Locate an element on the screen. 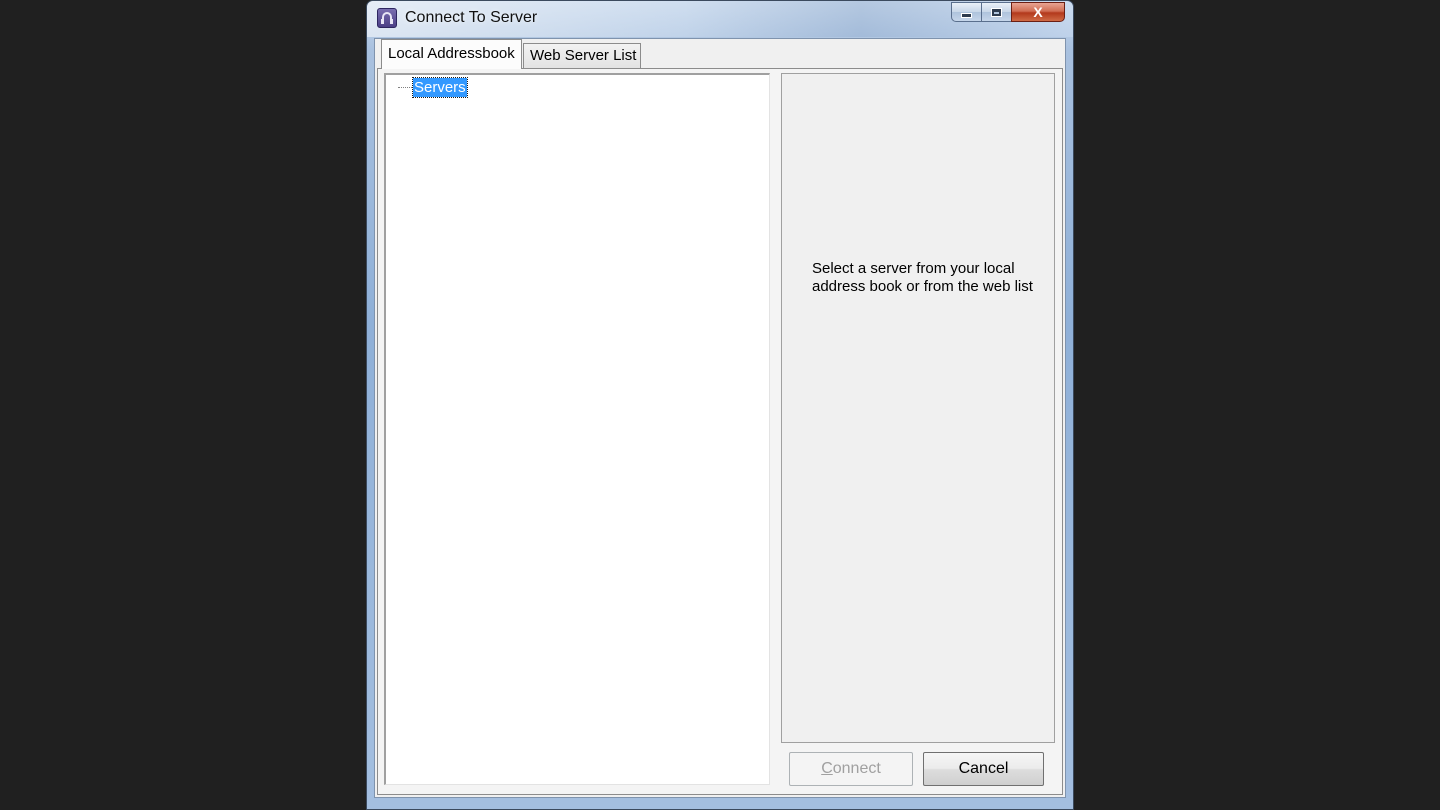  connect-mnemonic: C is located at coordinates (827, 768).